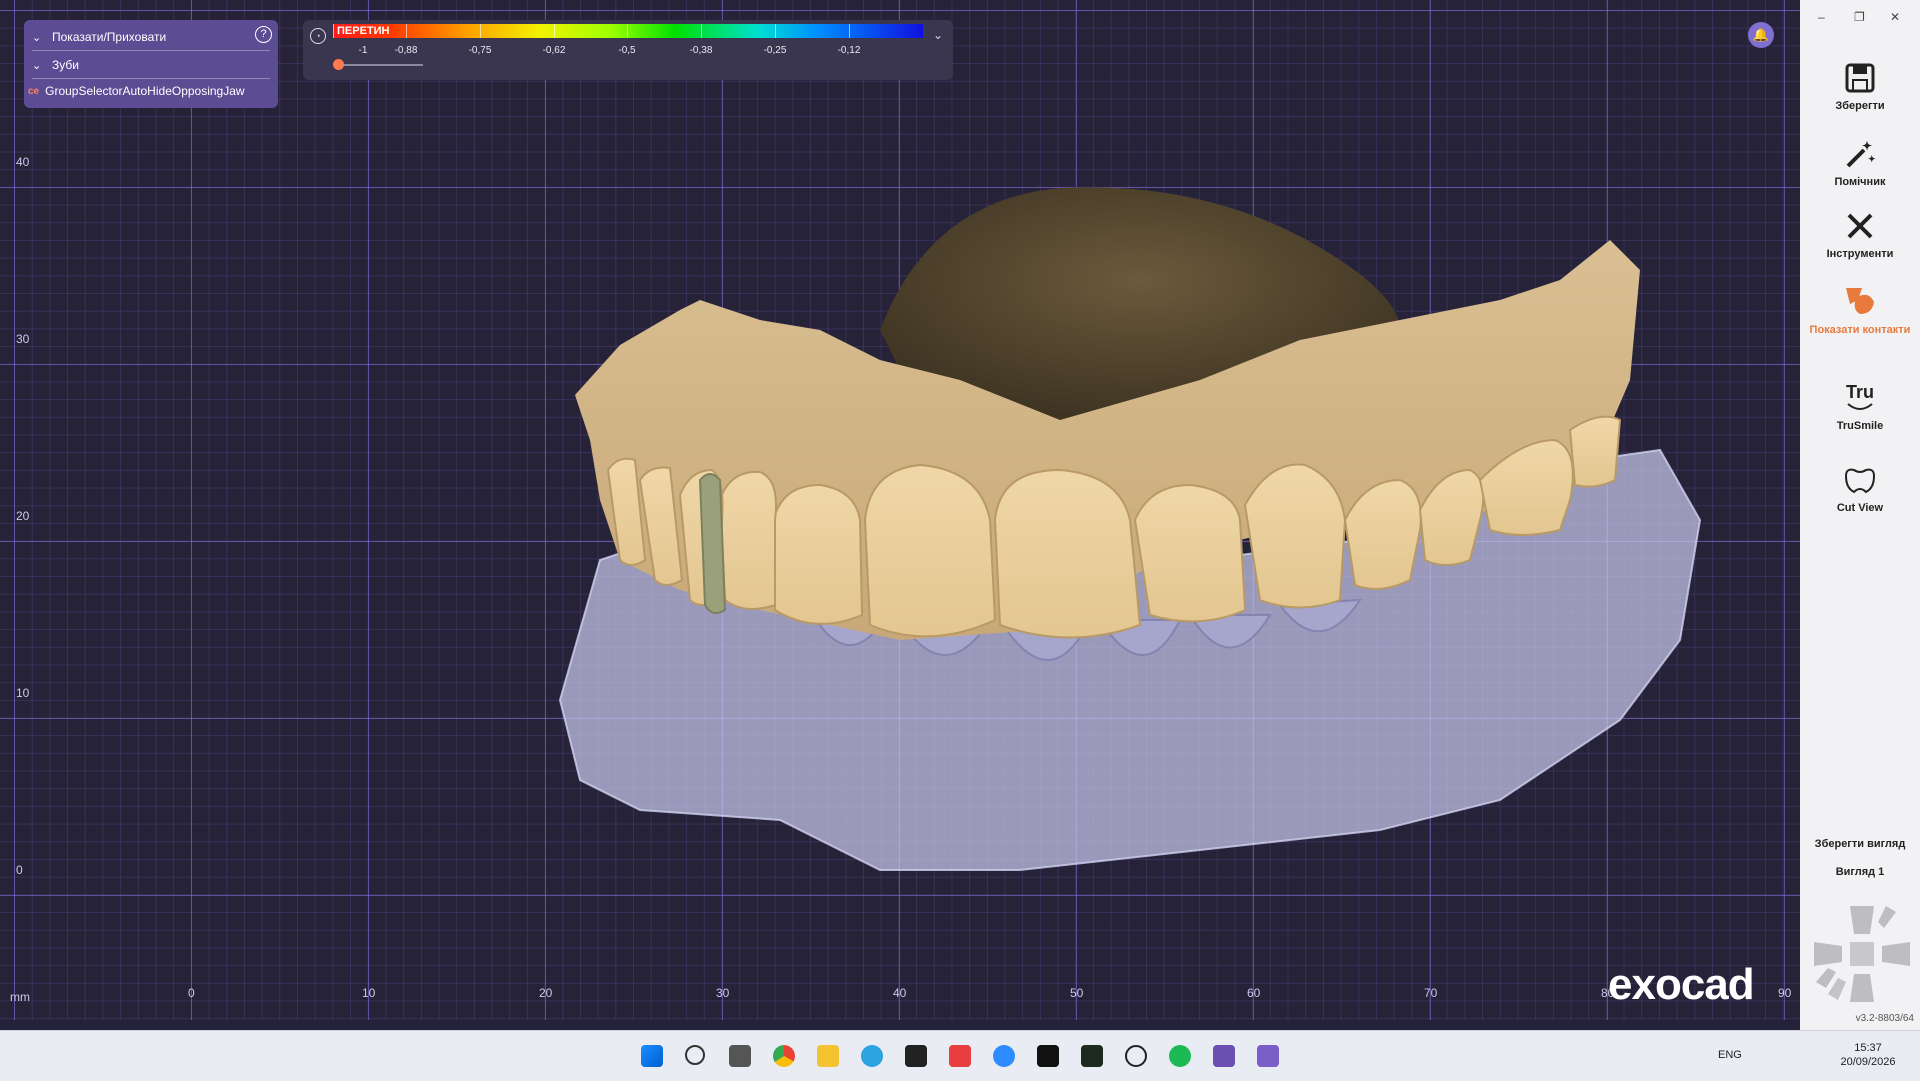 Image resolution: width=1920 pixels, height=1081 pixels. I want to click on taskbar: ENG 15:37 20/09/2026, so click(960, 1055).